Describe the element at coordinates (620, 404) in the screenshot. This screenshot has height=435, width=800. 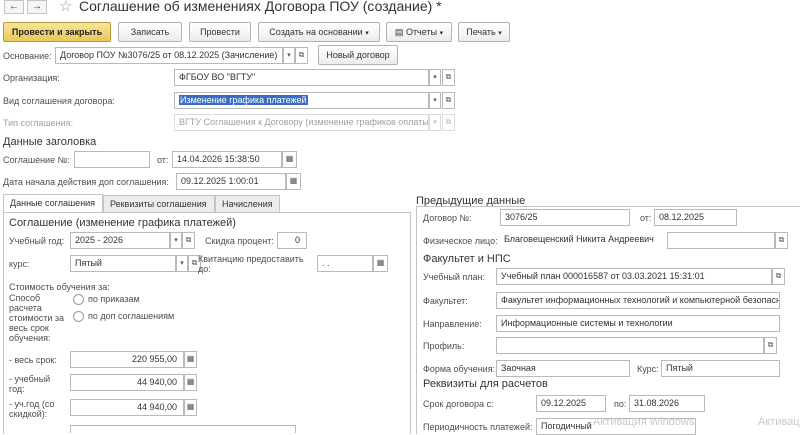
I see `term-to-label: по:` at that location.